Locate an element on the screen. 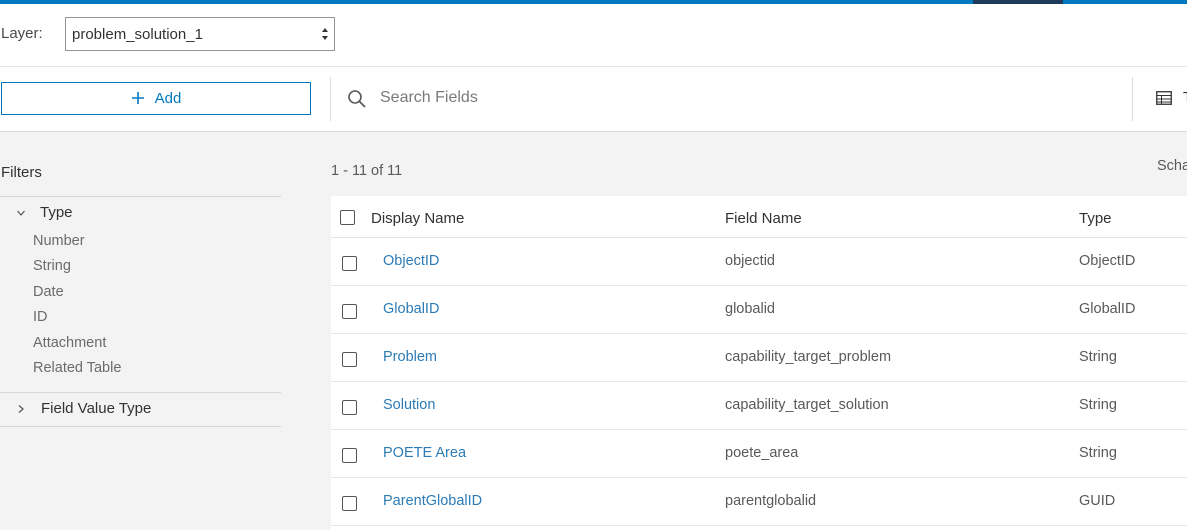  layer-label: Layer: is located at coordinates (22, 33).